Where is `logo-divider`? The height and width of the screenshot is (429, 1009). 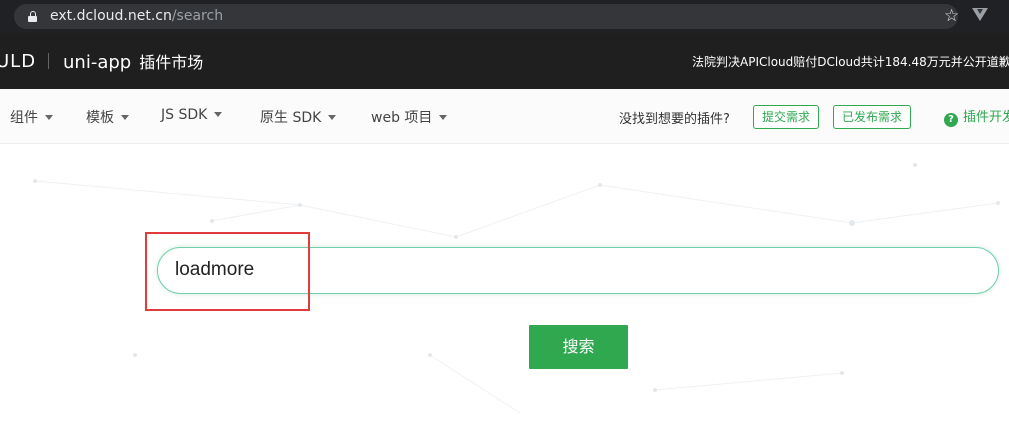
logo-divider is located at coordinates (48, 61).